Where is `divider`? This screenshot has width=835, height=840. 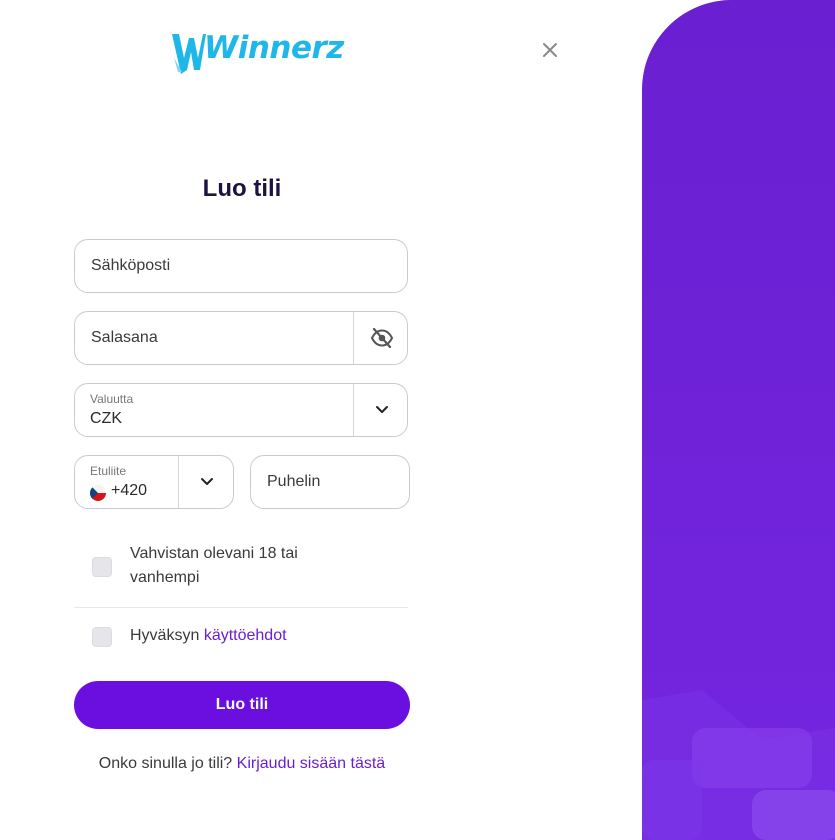
divider is located at coordinates (241, 607).